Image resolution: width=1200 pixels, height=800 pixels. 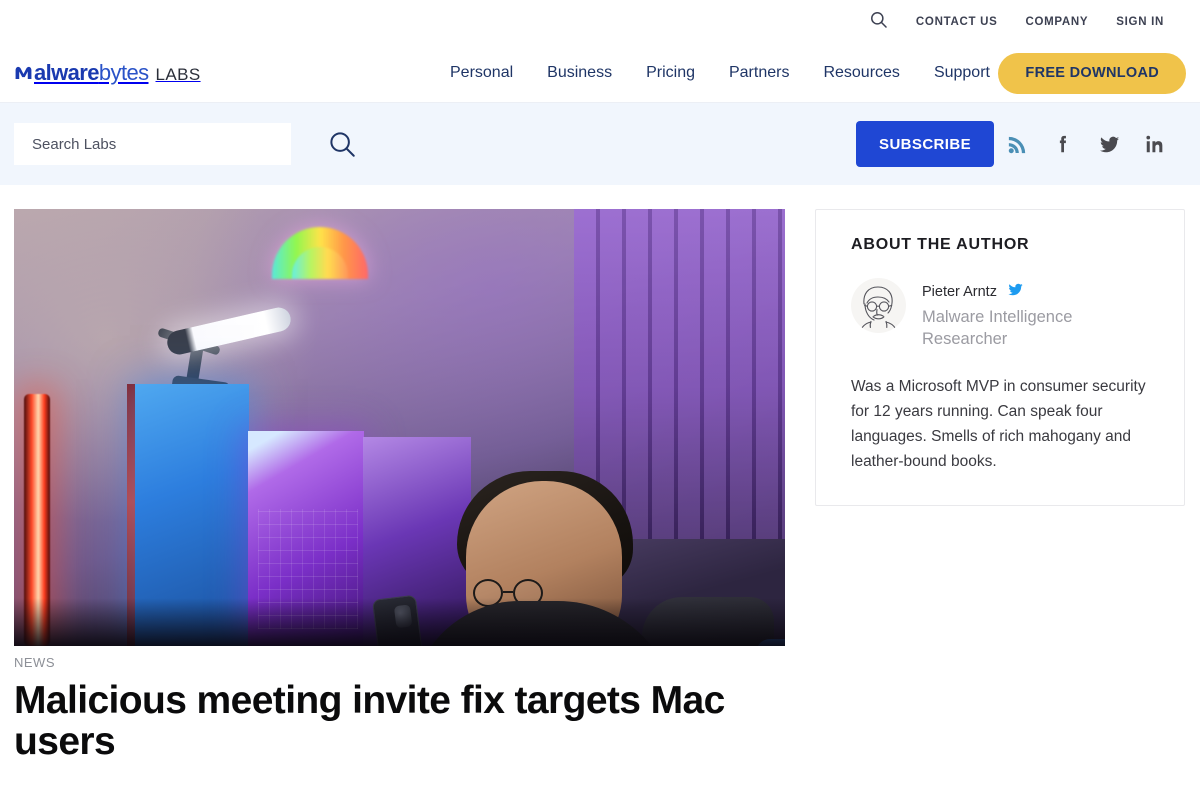 What do you see at coordinates (342, 144) in the screenshot?
I see `search-submit-button` at bounding box center [342, 144].